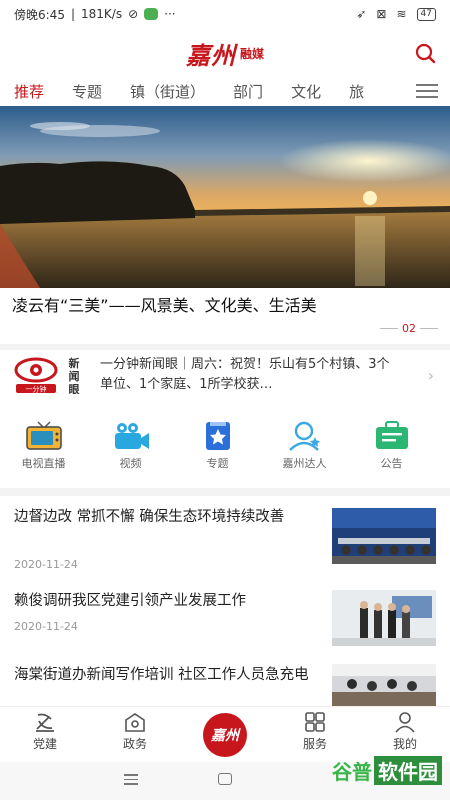 The height and width of the screenshot is (800, 450). I want to click on tabbar-services: 服务, so click(315, 733).